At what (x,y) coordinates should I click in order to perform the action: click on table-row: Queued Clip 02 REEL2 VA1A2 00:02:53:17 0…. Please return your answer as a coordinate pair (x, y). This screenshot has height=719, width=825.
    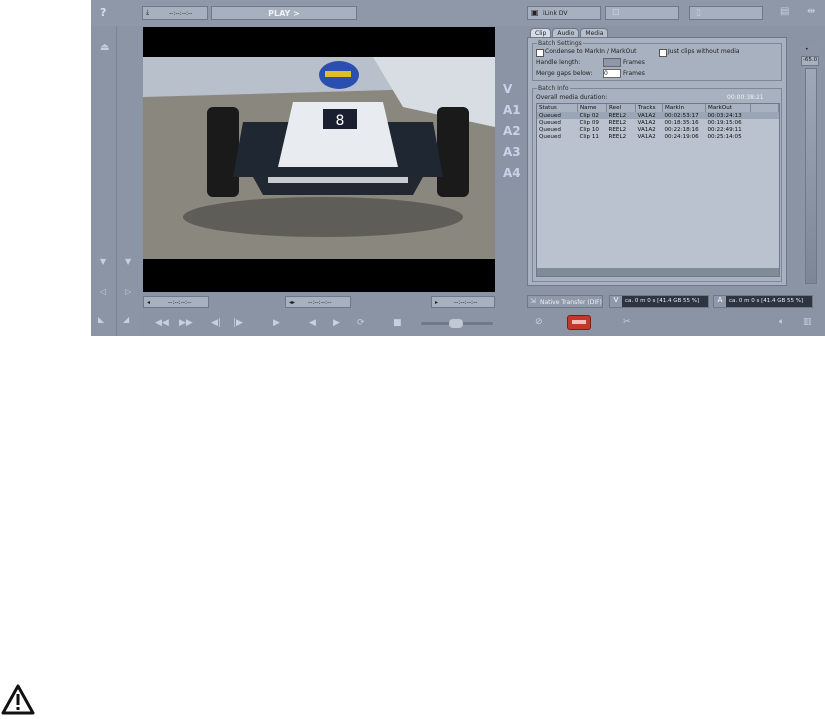
    Looking at the image, I should click on (658, 115).